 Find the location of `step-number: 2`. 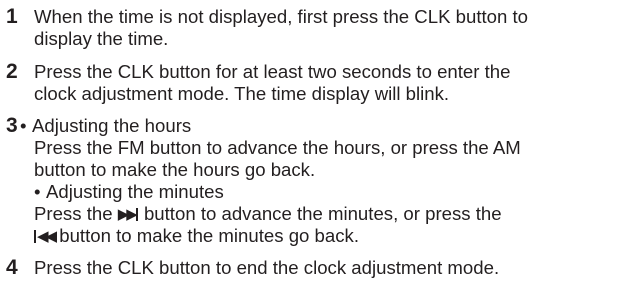

step-number: 2 is located at coordinates (12, 71).